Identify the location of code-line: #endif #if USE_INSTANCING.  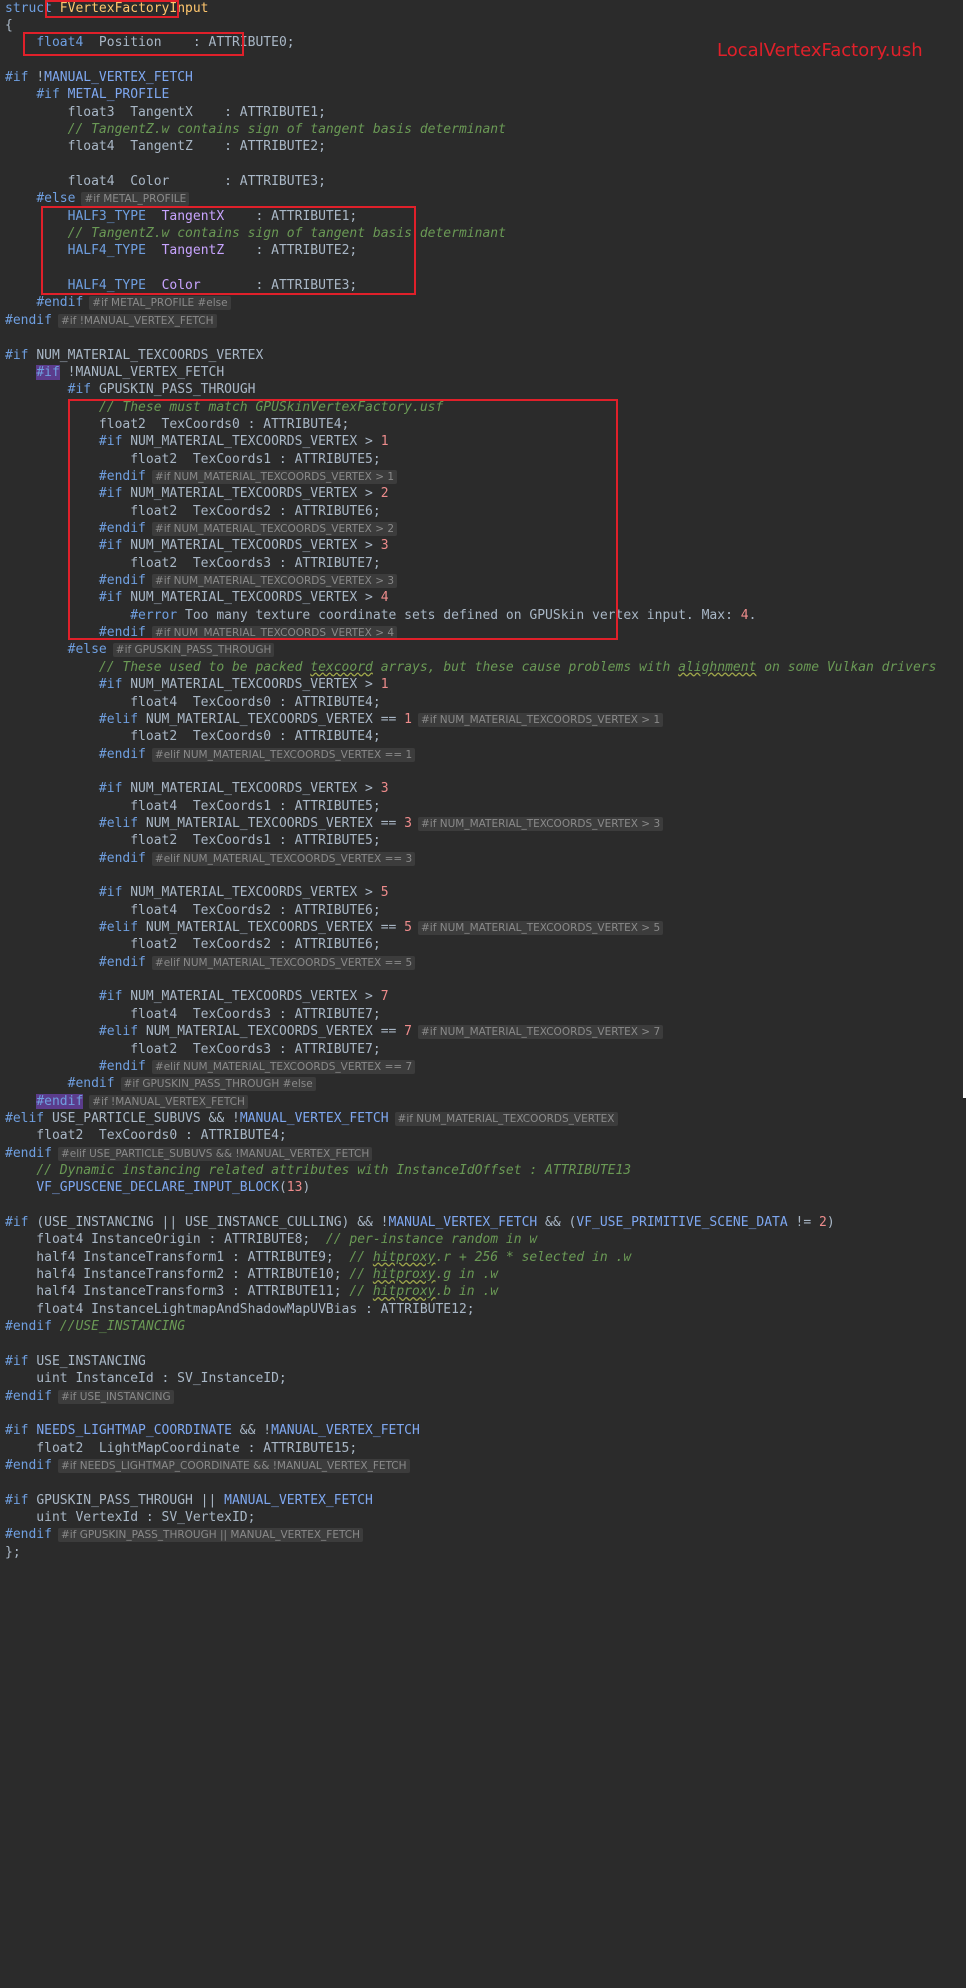
(89, 1397).